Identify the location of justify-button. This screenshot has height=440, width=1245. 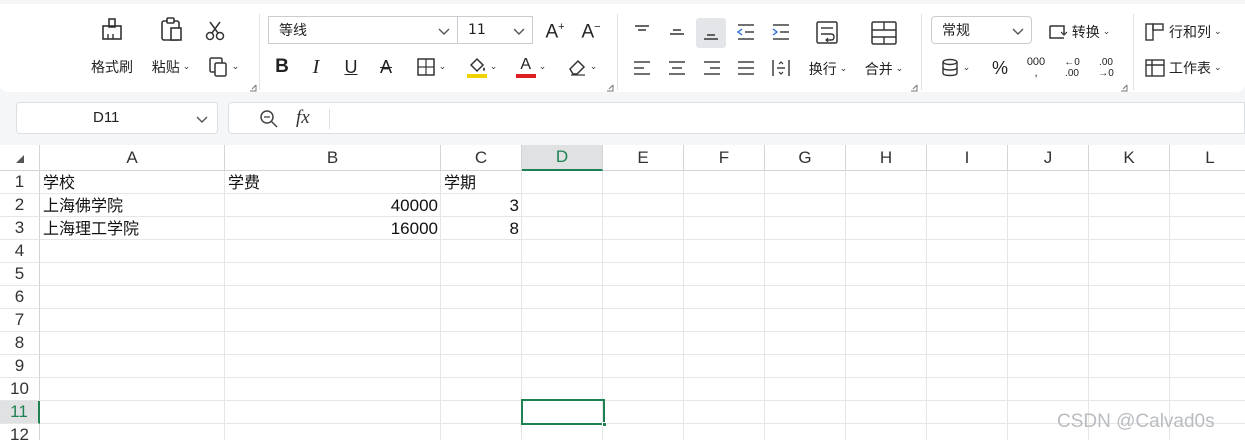
(746, 68).